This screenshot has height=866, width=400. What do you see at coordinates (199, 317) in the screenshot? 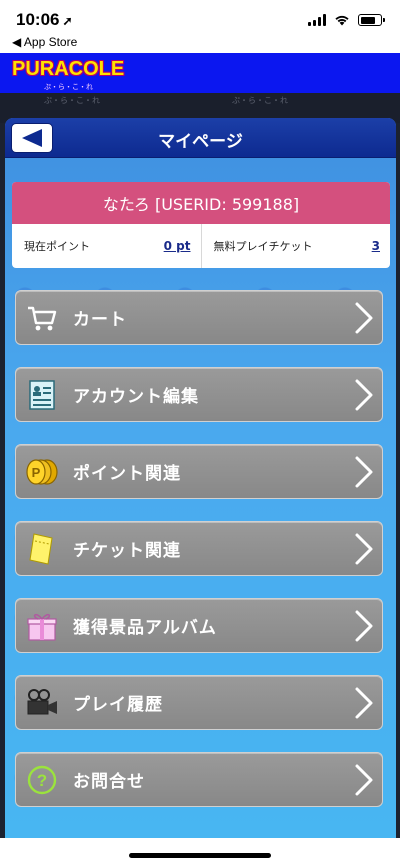
I see `menu-item-cart: カート` at bounding box center [199, 317].